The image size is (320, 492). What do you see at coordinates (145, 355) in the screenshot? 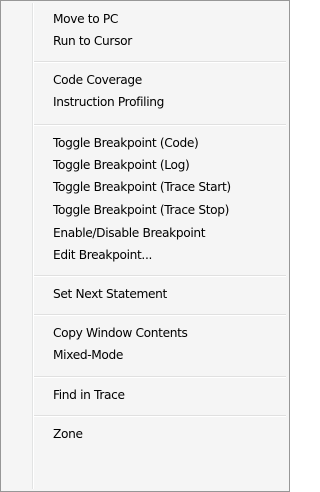
I see `menu-item-mixed-mode: Mixed-Mode` at bounding box center [145, 355].